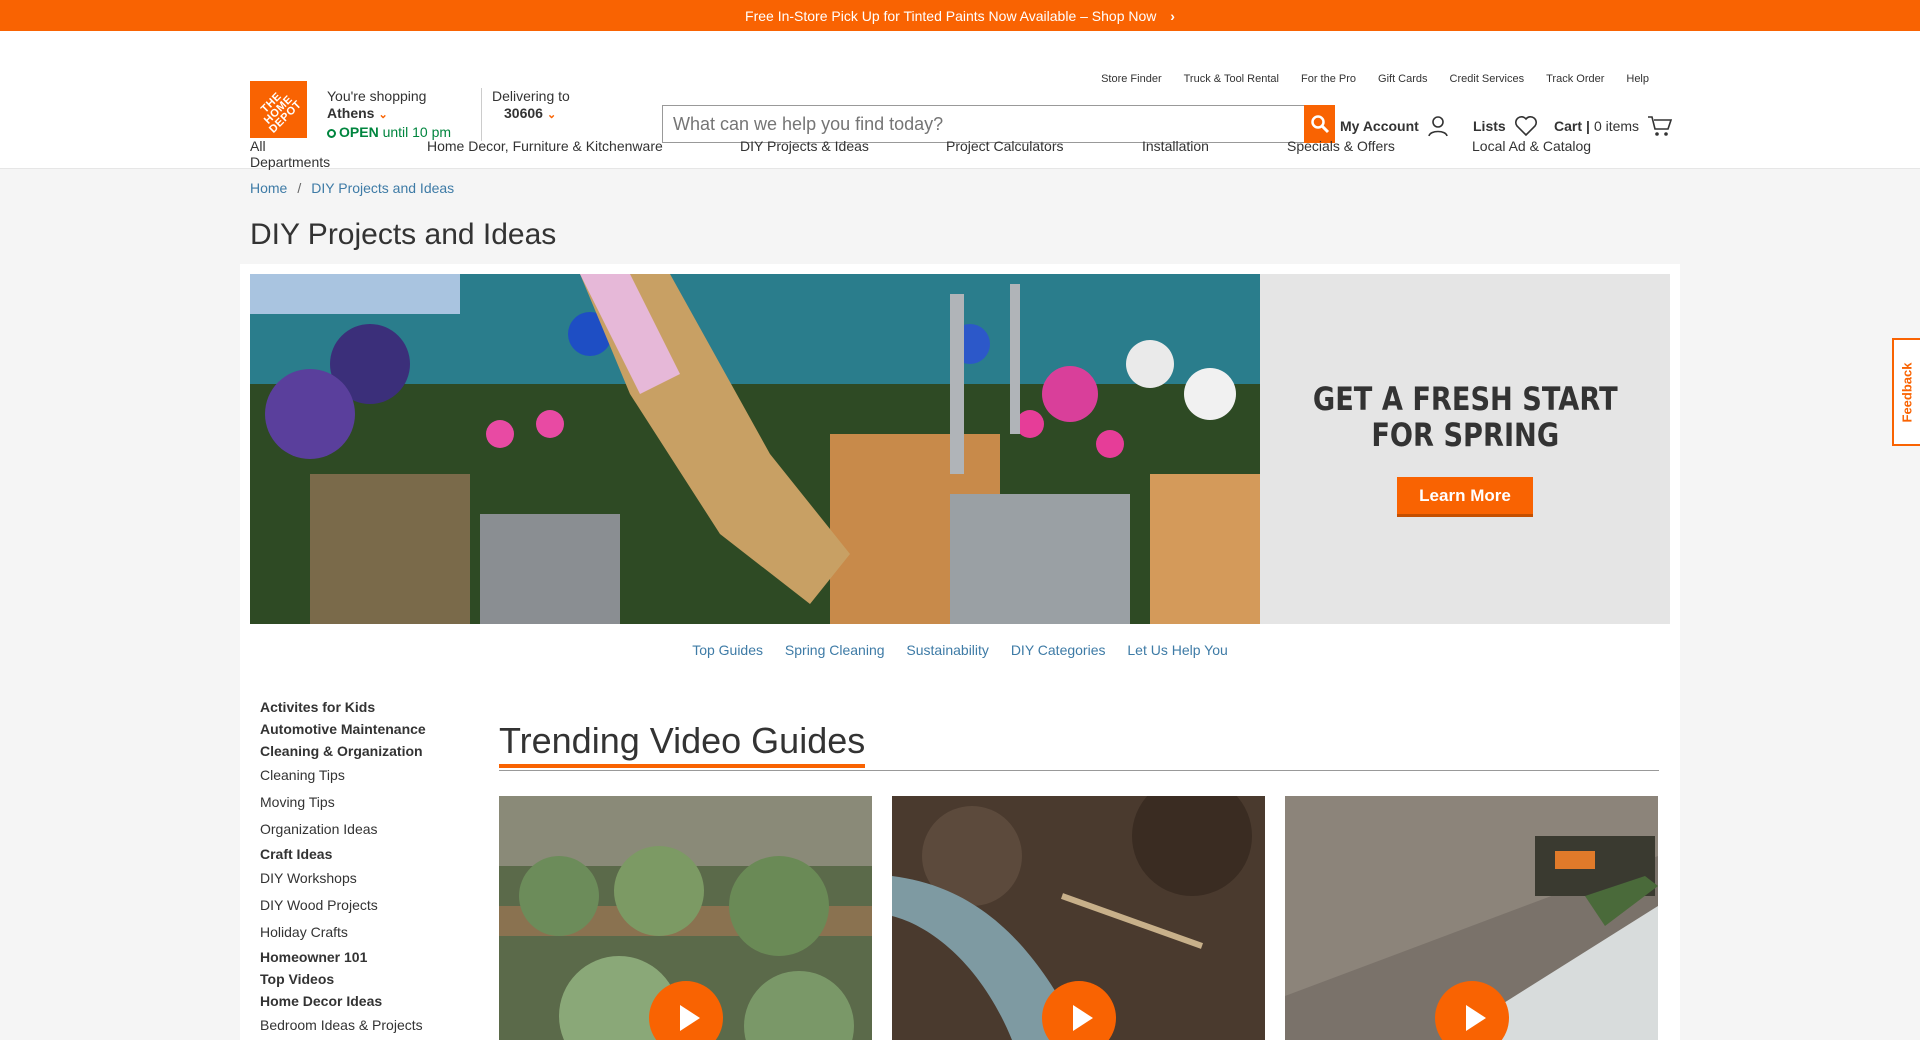 The image size is (1920, 1040). Describe the element at coordinates (343, 775) in the screenshot. I see `sidebar-item: Cleaning Tips` at that location.